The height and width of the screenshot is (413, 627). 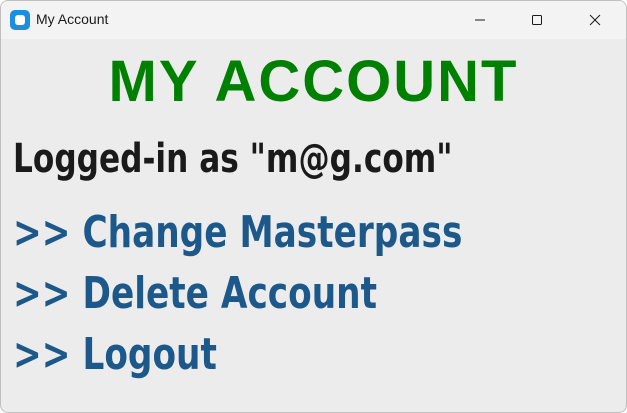 What do you see at coordinates (195, 294) in the screenshot?
I see `delete-account-link: >> Delete Account` at bounding box center [195, 294].